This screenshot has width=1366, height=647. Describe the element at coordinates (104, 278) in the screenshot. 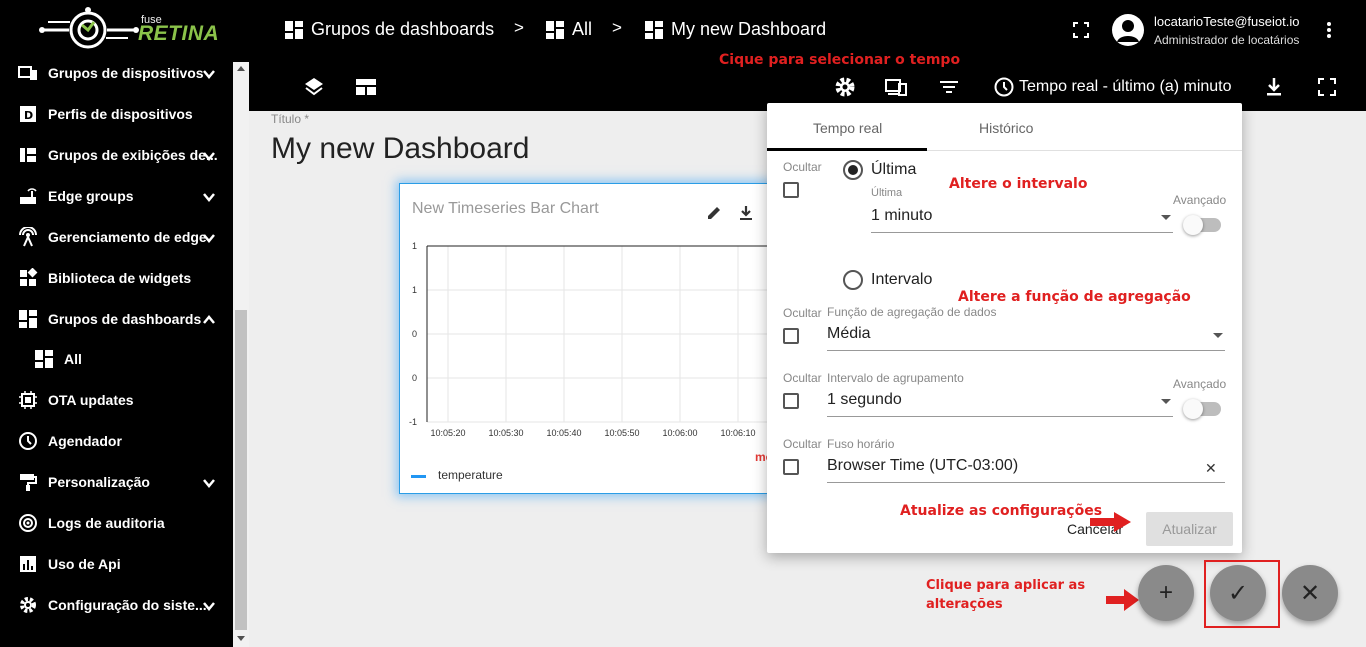

I see `sidebar-item-widget-library: Biblioteca de widgets` at that location.